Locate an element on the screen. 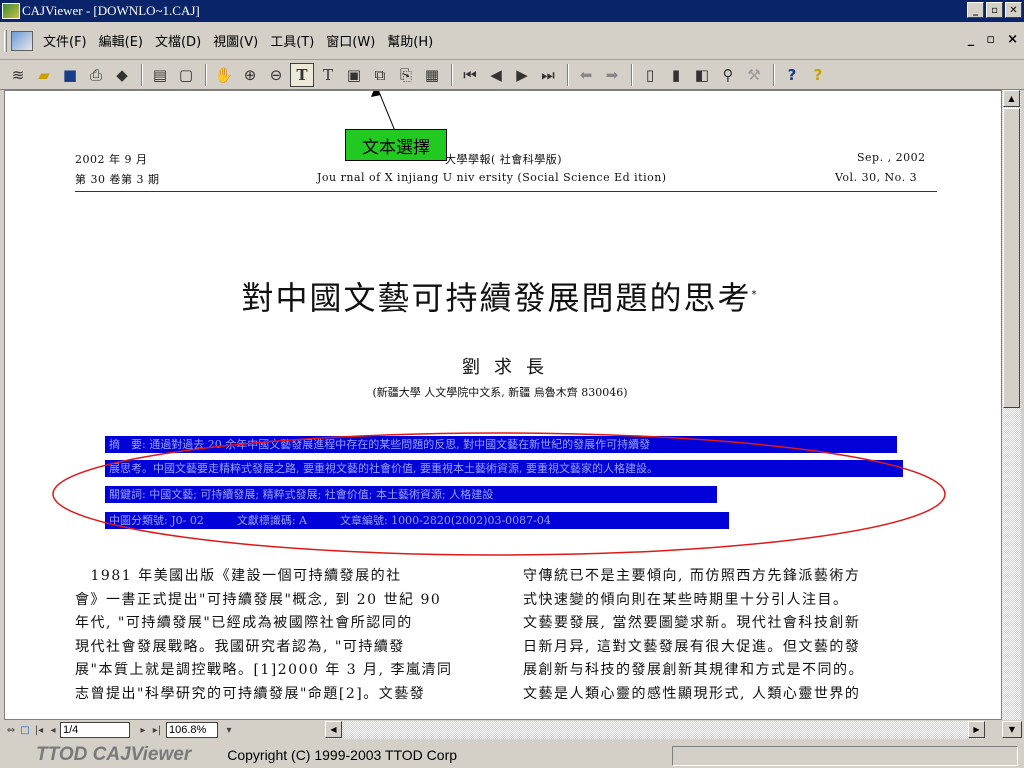 This screenshot has width=1024, height=768. balloon-pointer is located at coordinates (387, 111).